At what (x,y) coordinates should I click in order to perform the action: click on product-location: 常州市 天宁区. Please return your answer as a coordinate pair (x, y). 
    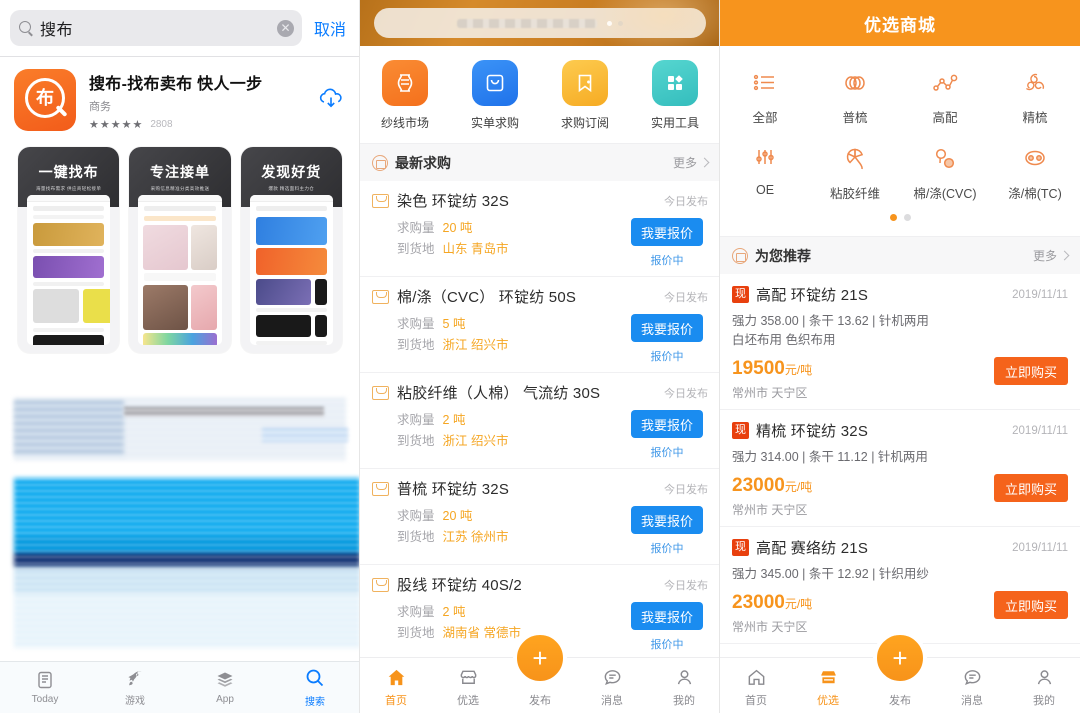
    Looking at the image, I should click on (770, 393).